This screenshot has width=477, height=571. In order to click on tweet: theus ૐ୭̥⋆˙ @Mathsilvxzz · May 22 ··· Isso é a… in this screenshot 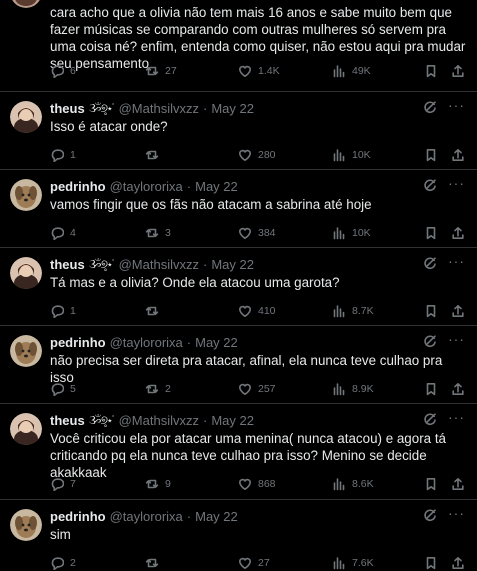, I will do `click(238, 131)`.